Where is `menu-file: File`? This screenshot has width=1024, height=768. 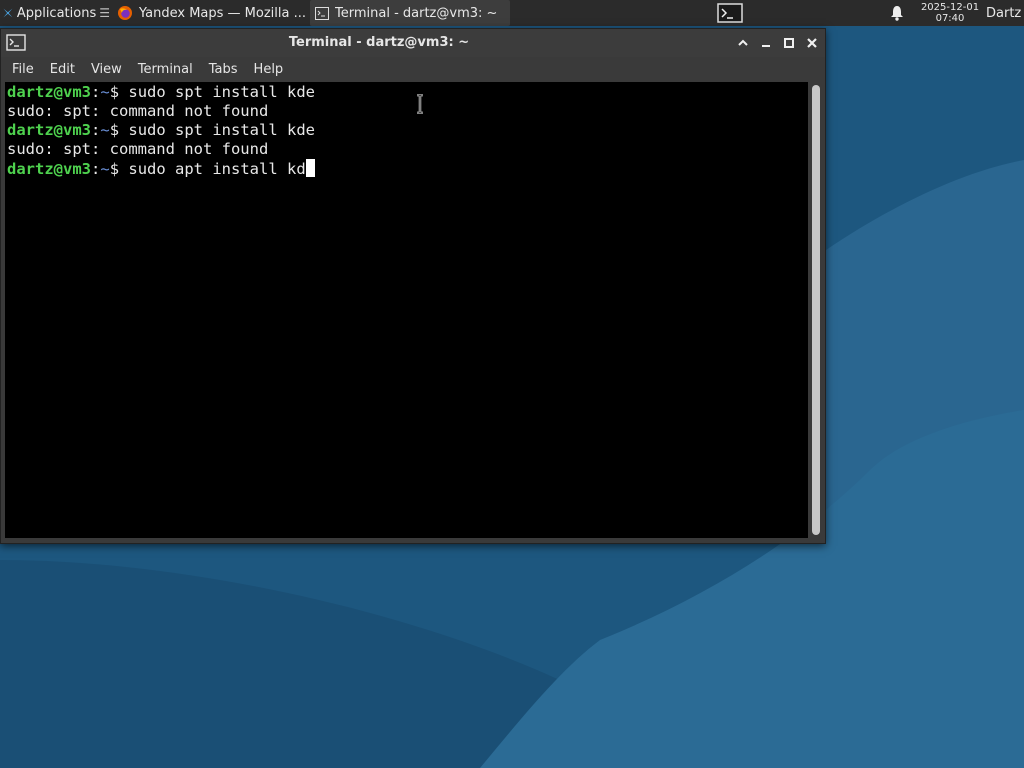 menu-file: File is located at coordinates (21, 69).